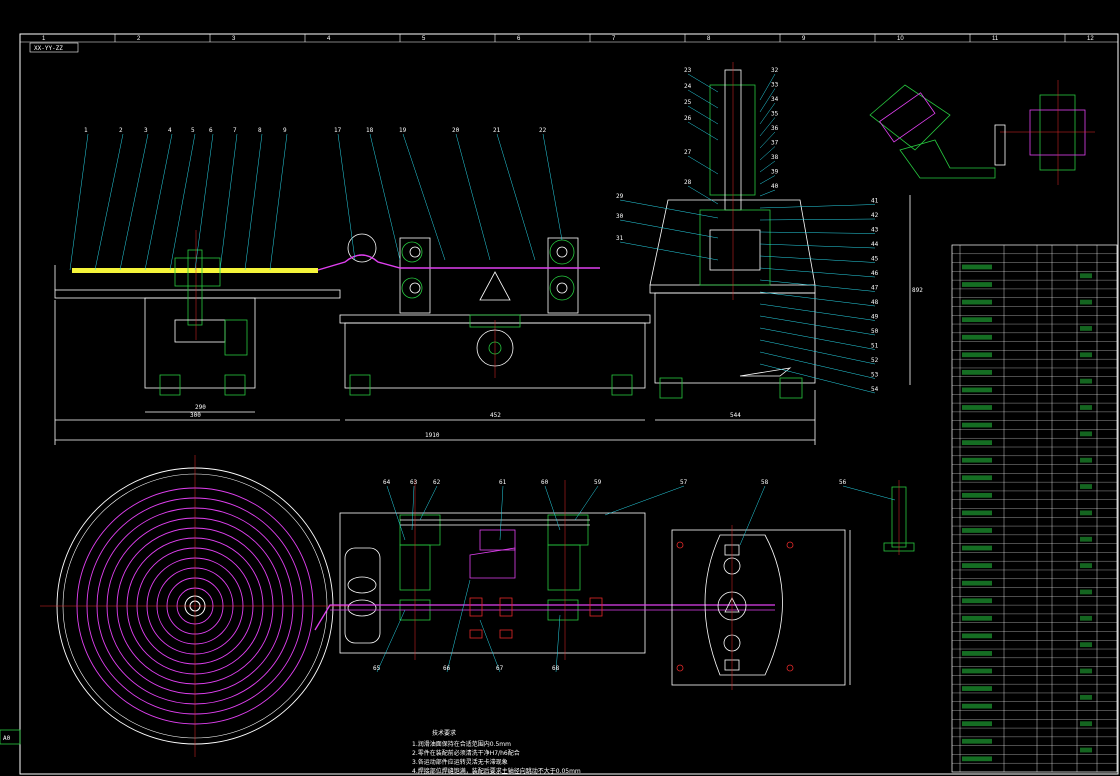 Image resolution: width=1120 pixels, height=776 pixels. What do you see at coordinates (875, 346) in the screenshot?
I see `callout-label: 51` at bounding box center [875, 346].